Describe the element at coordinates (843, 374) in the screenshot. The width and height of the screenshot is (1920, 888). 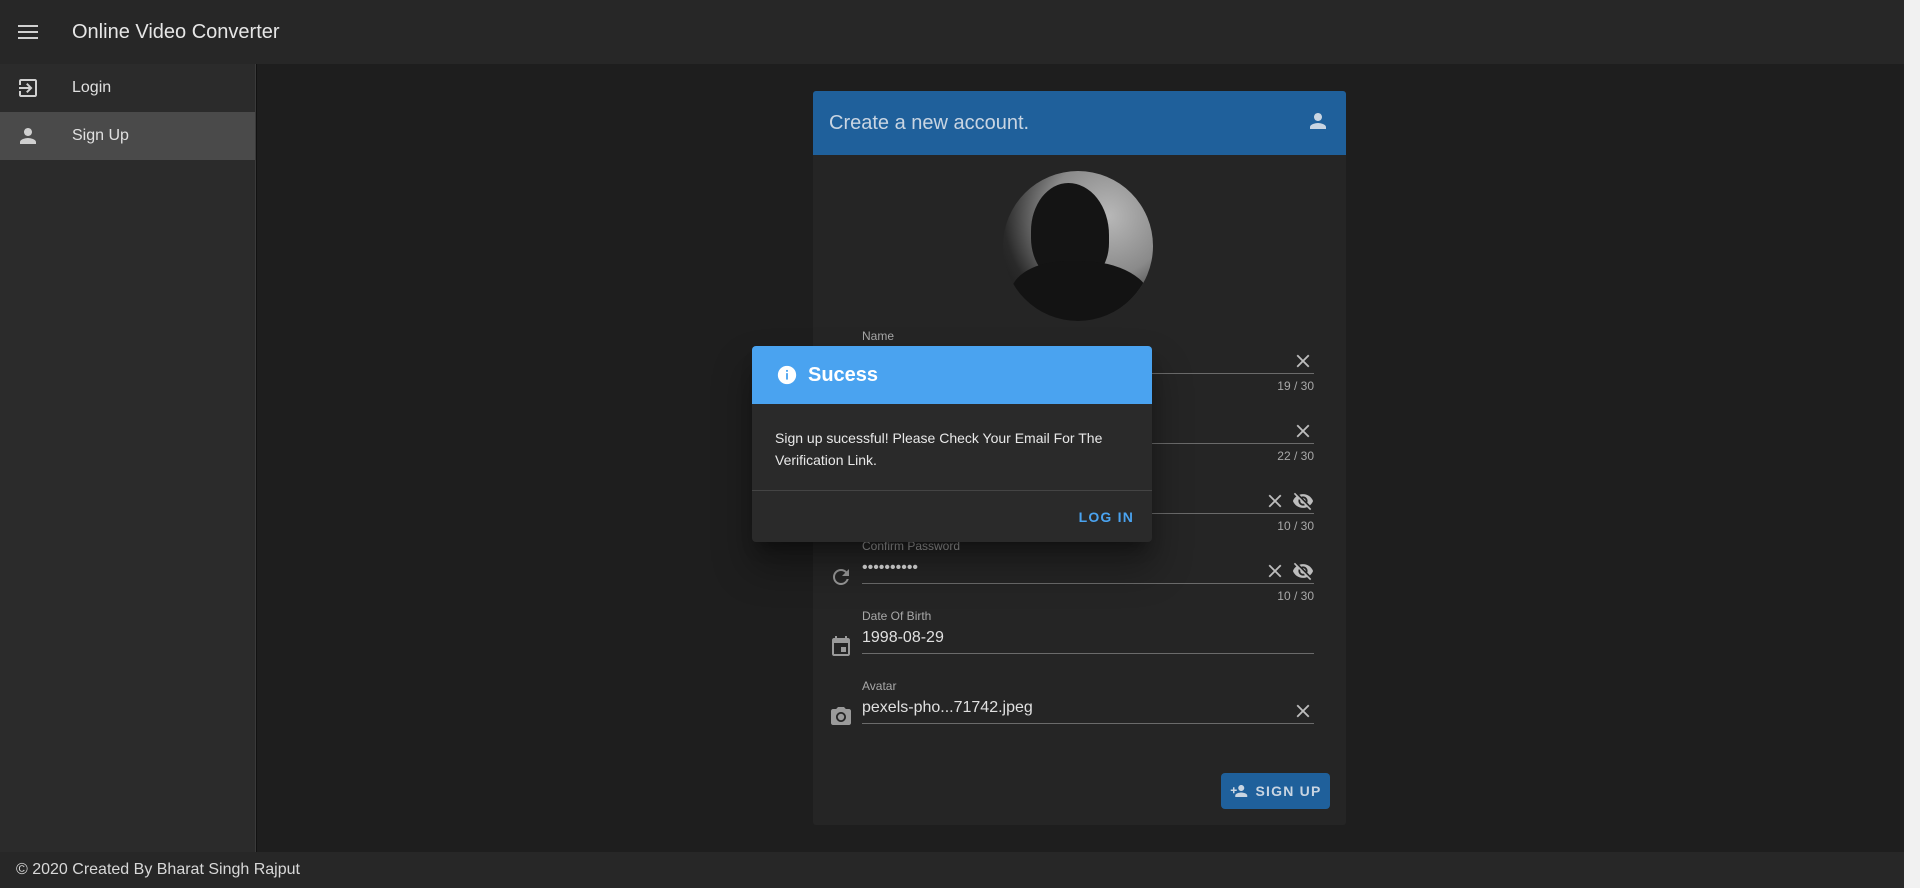
I see `dialog-title: Sucess` at that location.